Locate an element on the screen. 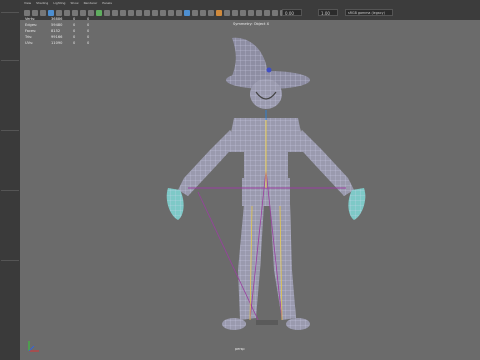 The height and width of the screenshot is (360, 480). light-icon is located at coordinates (219, 13).